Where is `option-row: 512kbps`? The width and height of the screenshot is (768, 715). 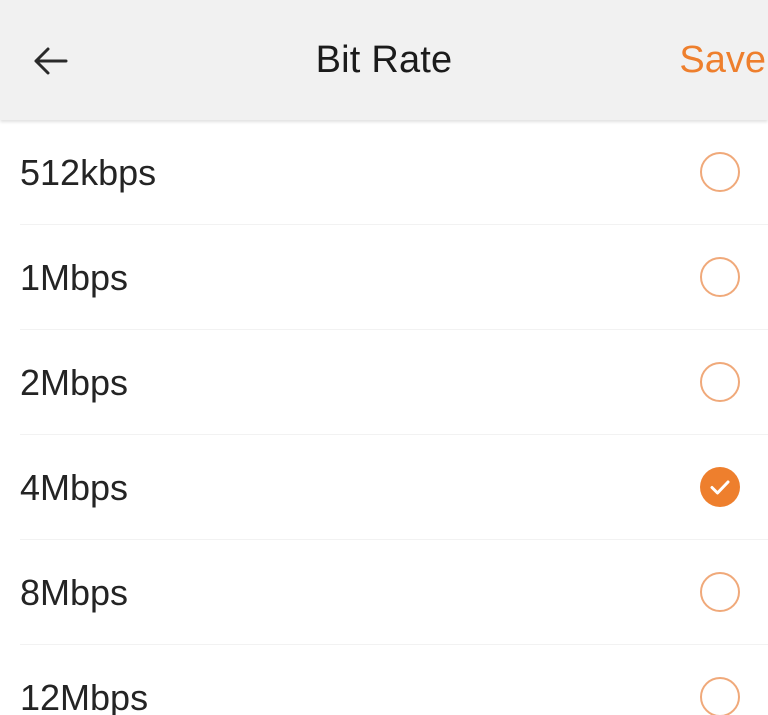 option-row: 512kbps is located at coordinates (384, 172).